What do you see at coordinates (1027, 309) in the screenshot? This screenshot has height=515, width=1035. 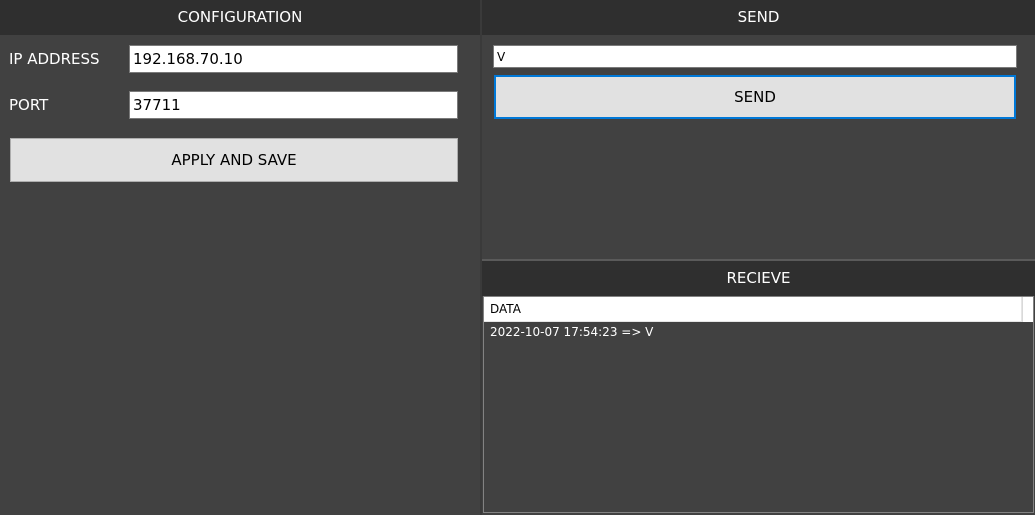 I see `column-header-filler` at bounding box center [1027, 309].